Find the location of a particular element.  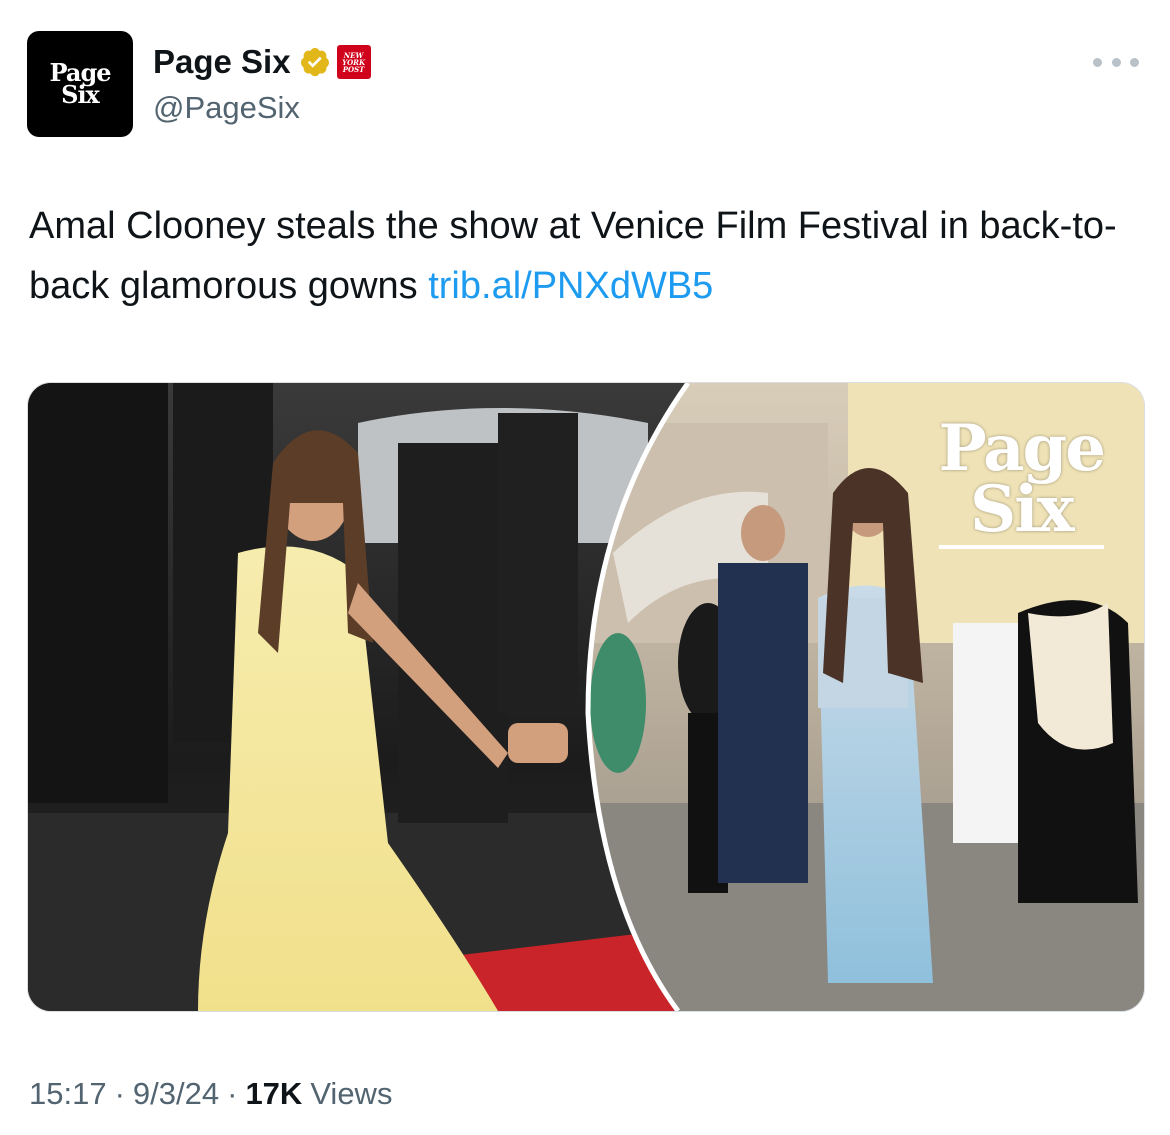

tweet-link: trib.al/PNXdWB5 is located at coordinates (570, 286).